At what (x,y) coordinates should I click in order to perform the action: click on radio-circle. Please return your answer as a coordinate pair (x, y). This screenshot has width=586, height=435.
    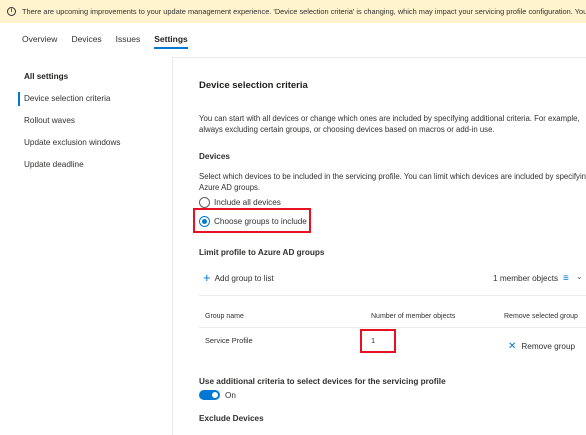
    Looking at the image, I should click on (204, 202).